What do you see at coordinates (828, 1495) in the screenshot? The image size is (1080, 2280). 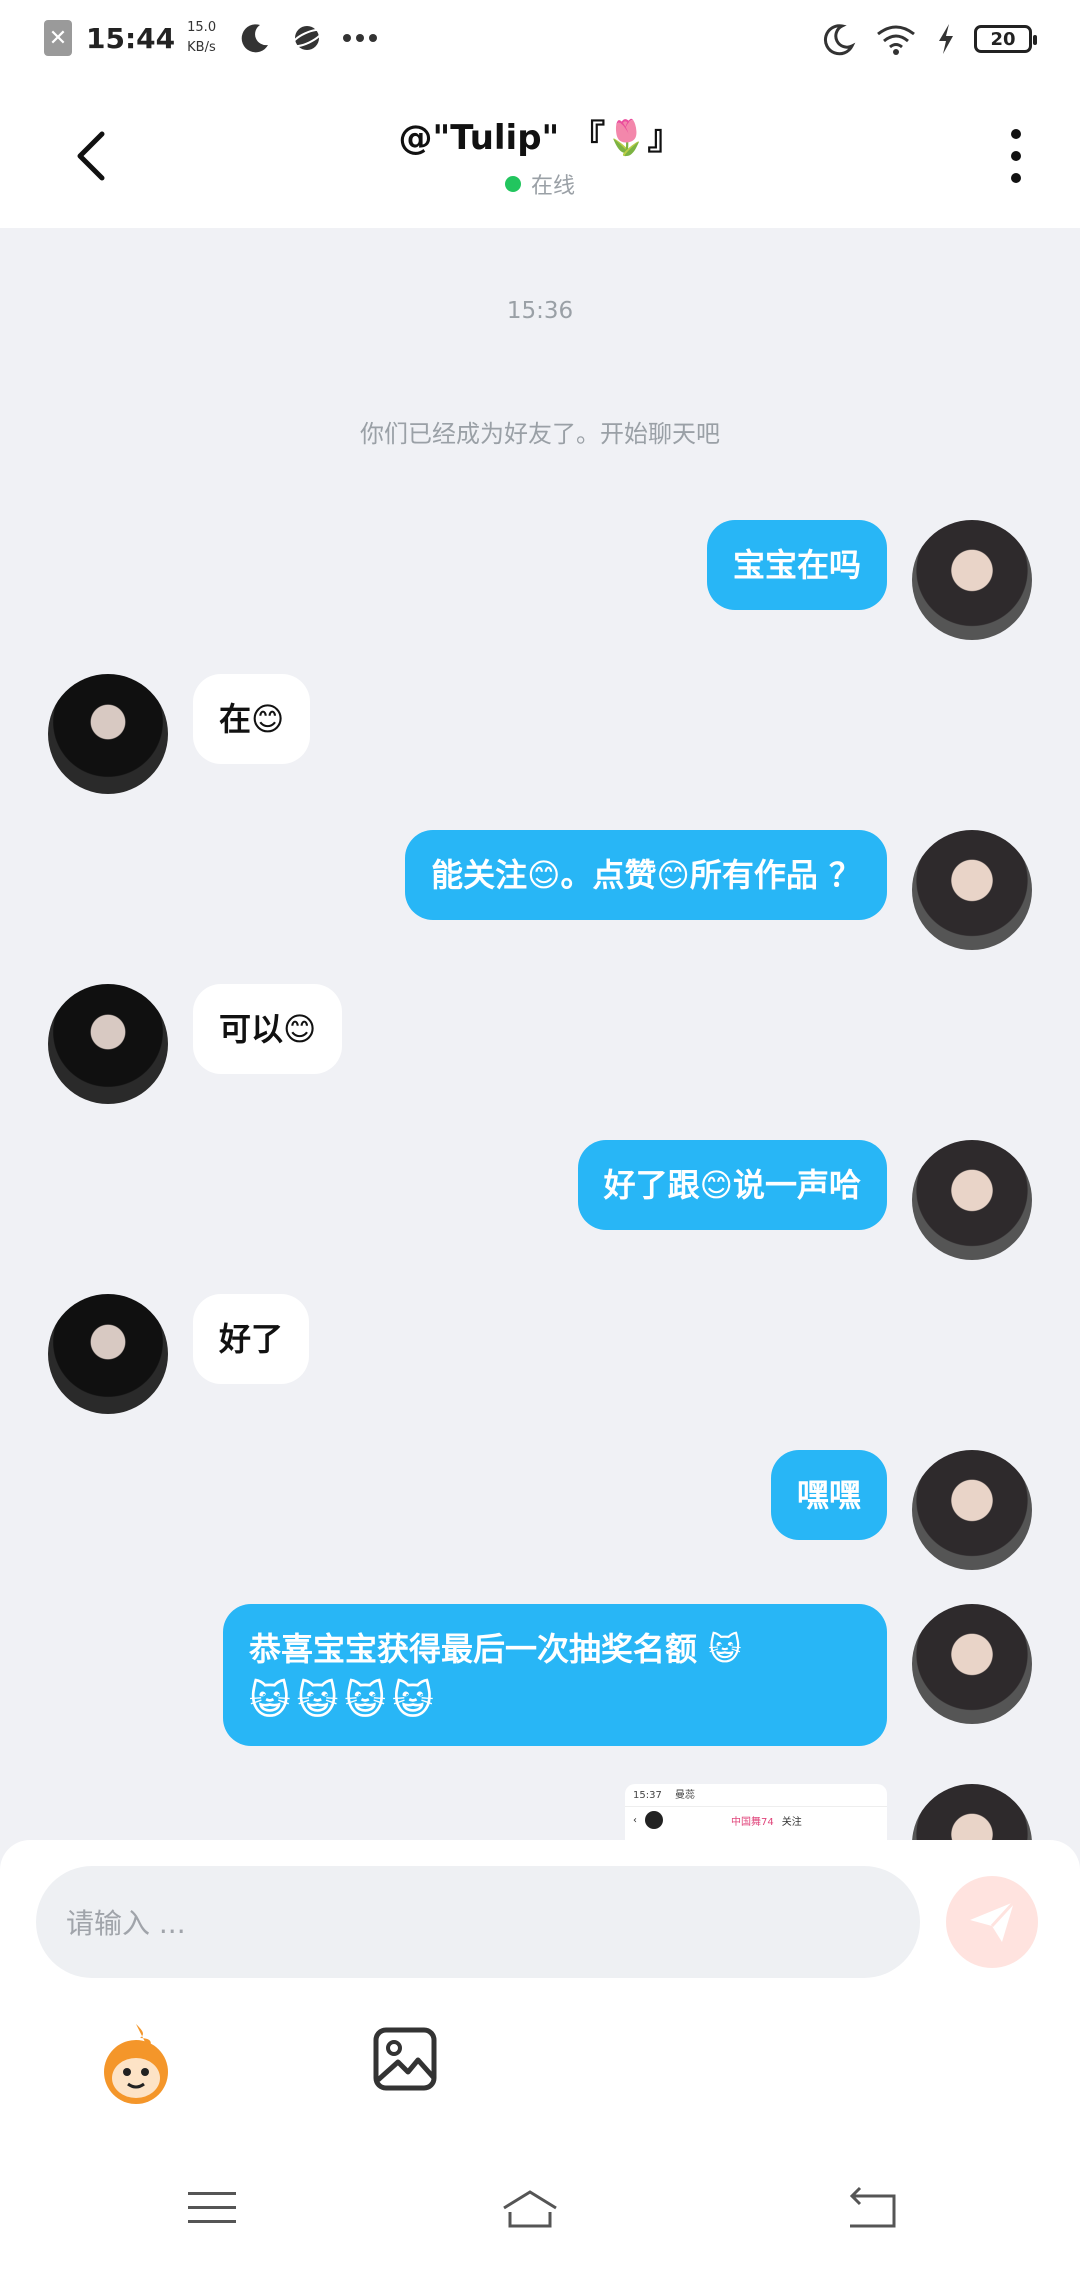 I see `message-bubble-sent: 嘿嘿` at bounding box center [828, 1495].